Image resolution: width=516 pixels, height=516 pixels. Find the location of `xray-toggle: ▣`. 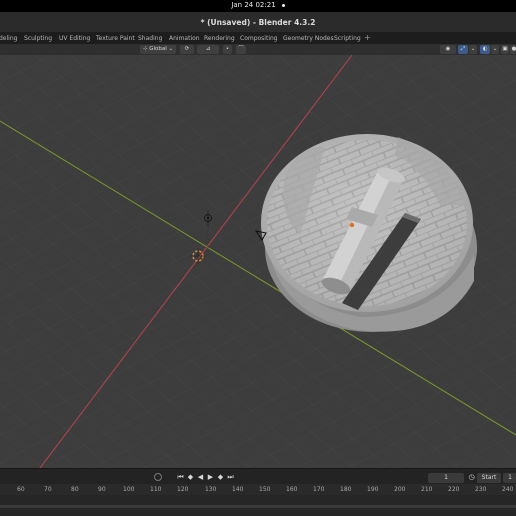

xray-toggle: ▣ is located at coordinates (505, 49).